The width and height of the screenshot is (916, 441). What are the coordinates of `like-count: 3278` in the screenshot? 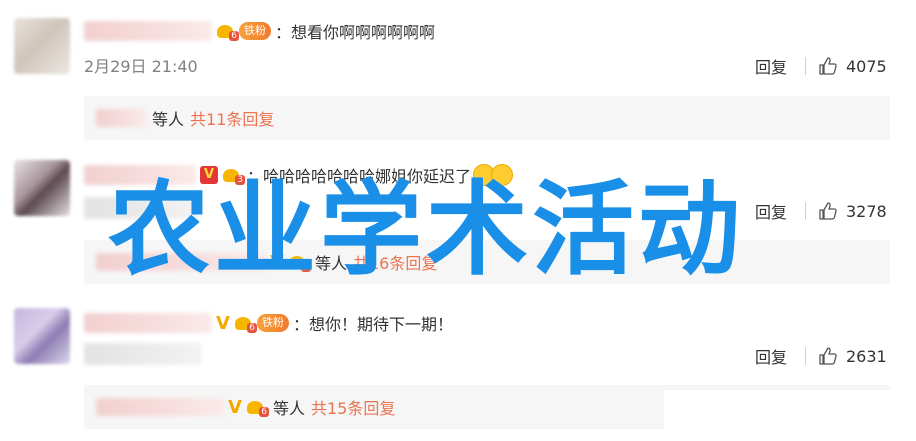 It's located at (866, 211).